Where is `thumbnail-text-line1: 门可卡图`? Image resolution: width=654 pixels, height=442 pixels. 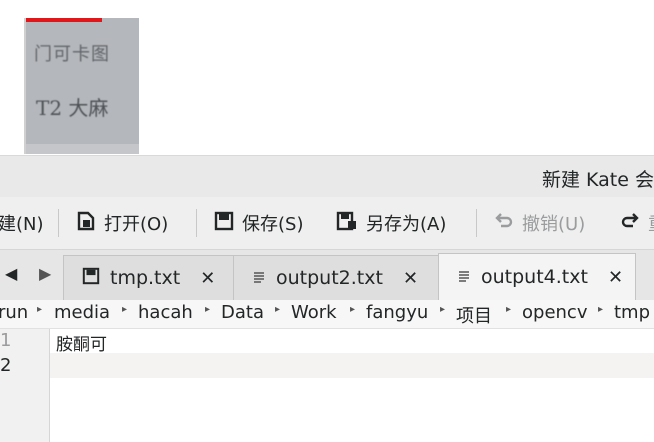 thumbnail-text-line1: 门可卡图 is located at coordinates (72, 54).